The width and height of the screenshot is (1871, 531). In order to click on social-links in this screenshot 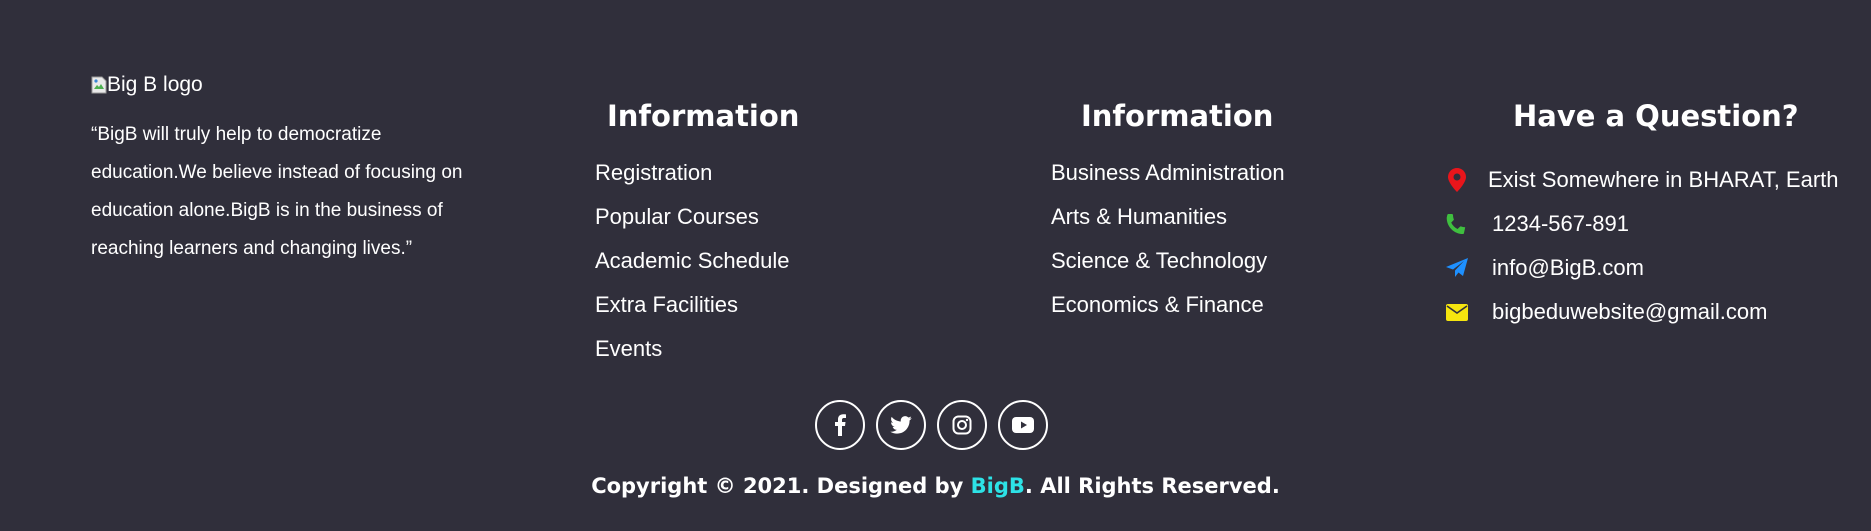, I will do `click(937, 425)`.